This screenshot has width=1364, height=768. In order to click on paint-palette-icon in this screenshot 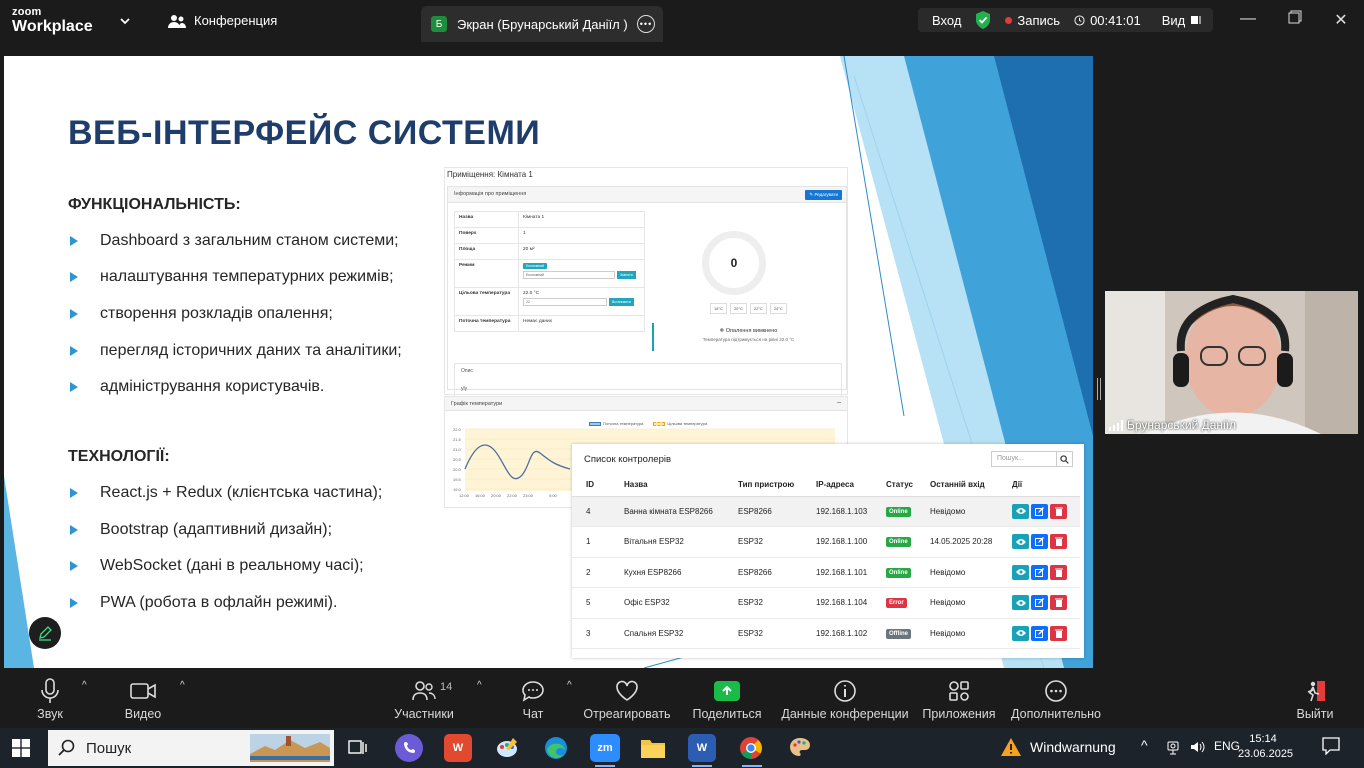, I will do `click(800, 748)`.